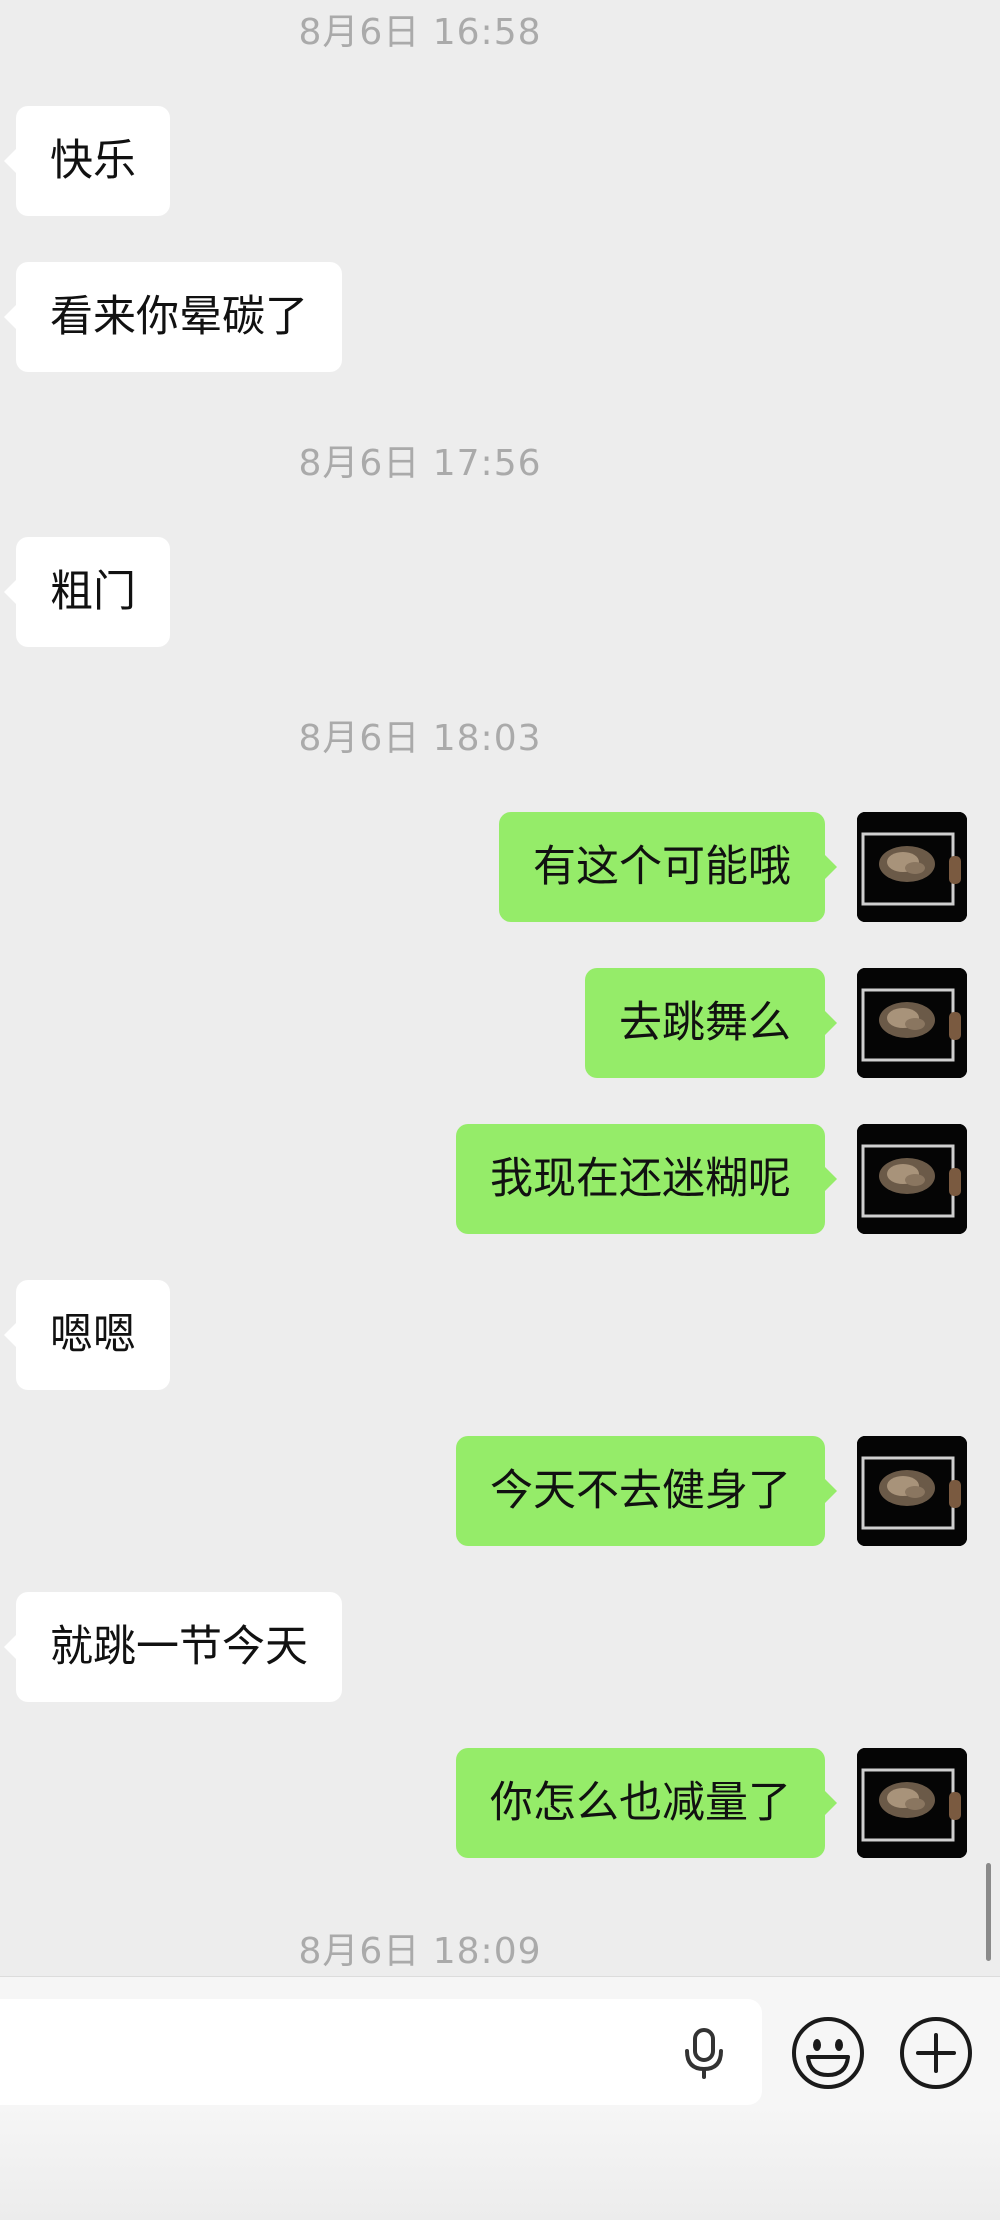  Describe the element at coordinates (420, 1951) in the screenshot. I see `timestamp: 8月6日 18:09` at that location.